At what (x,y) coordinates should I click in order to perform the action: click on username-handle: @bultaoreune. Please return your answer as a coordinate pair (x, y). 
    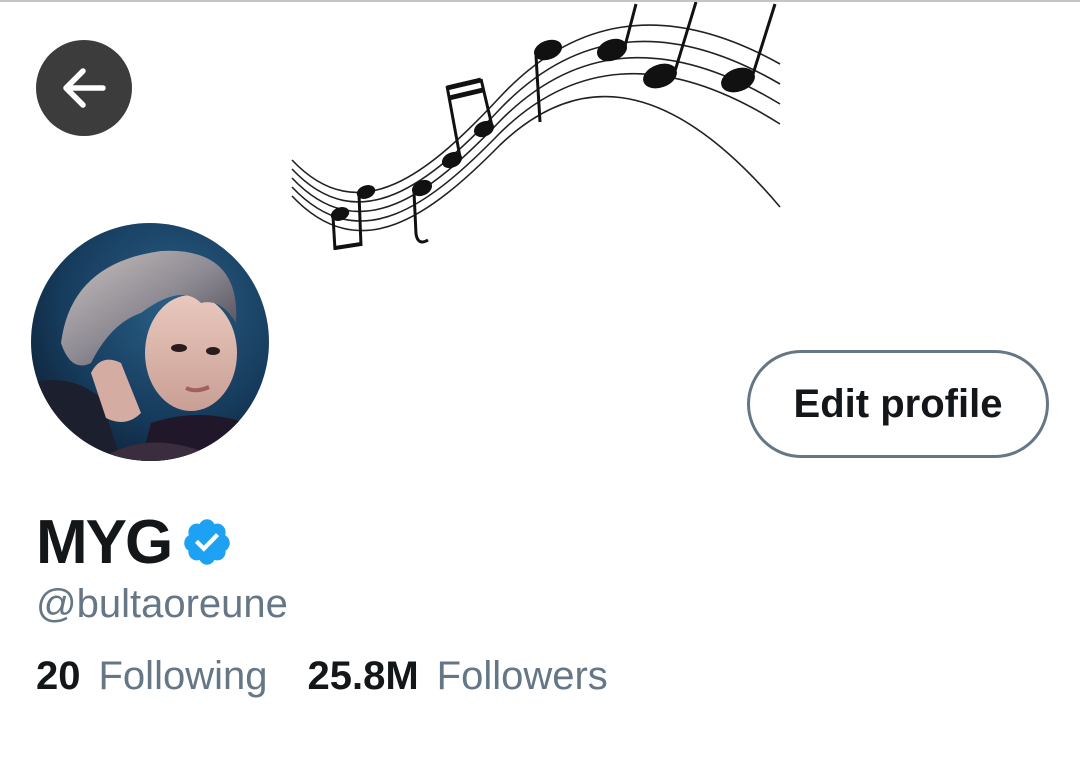
    Looking at the image, I should click on (162, 604).